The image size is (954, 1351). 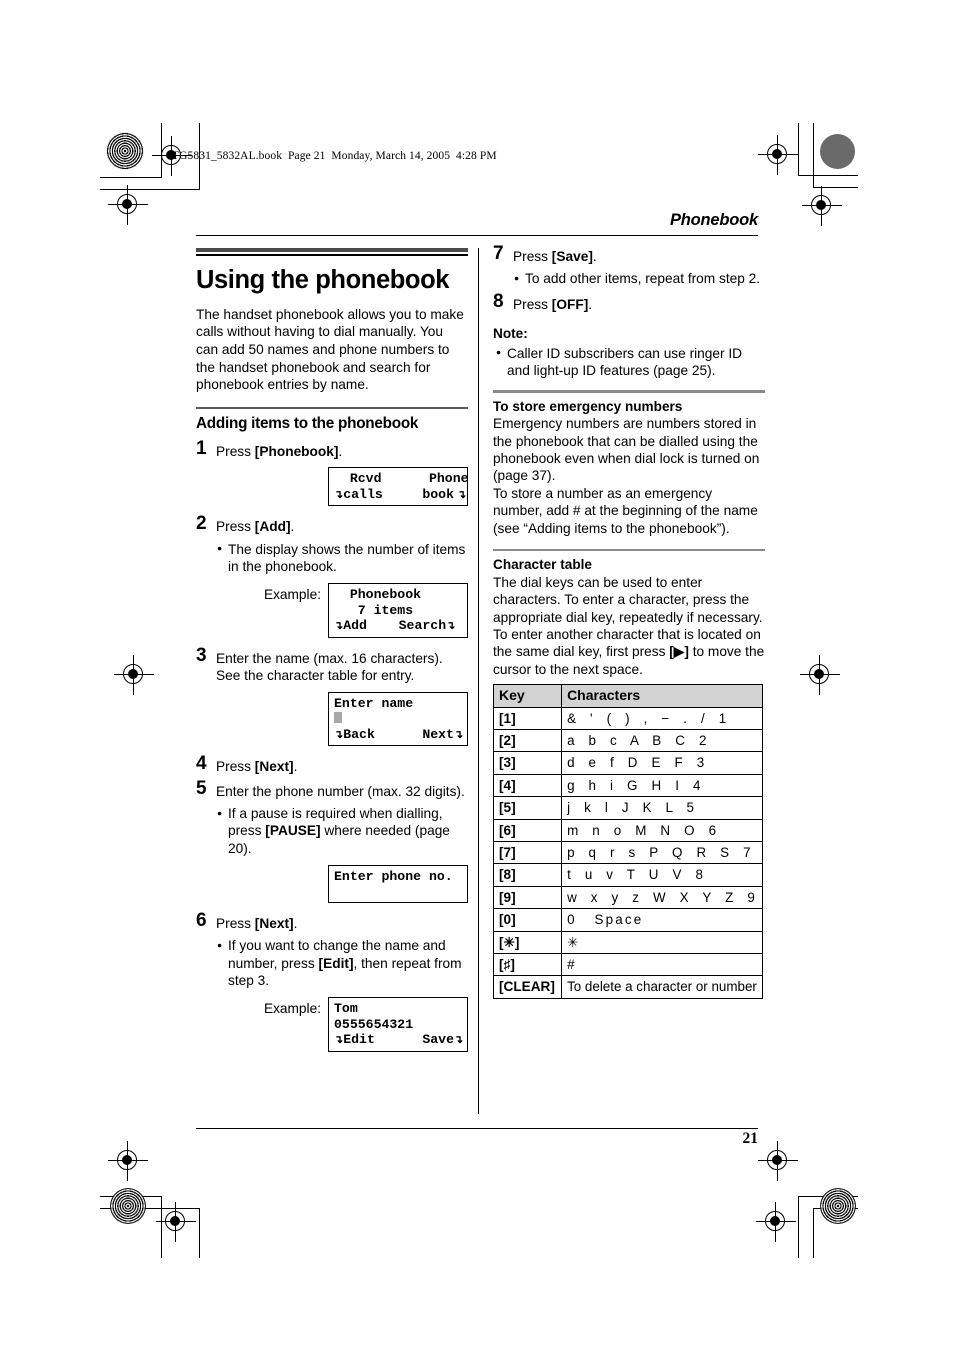 I want to click on lcd-display-1: Rcvd Phone ↴calls book ↴, so click(x=398, y=487).